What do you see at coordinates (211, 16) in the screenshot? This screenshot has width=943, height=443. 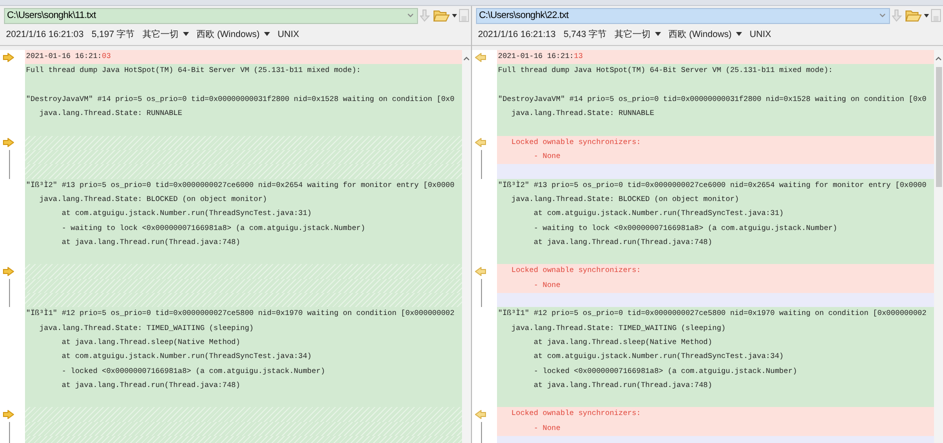 I see `file-path-field: C:\Users\songhk\11.txt` at bounding box center [211, 16].